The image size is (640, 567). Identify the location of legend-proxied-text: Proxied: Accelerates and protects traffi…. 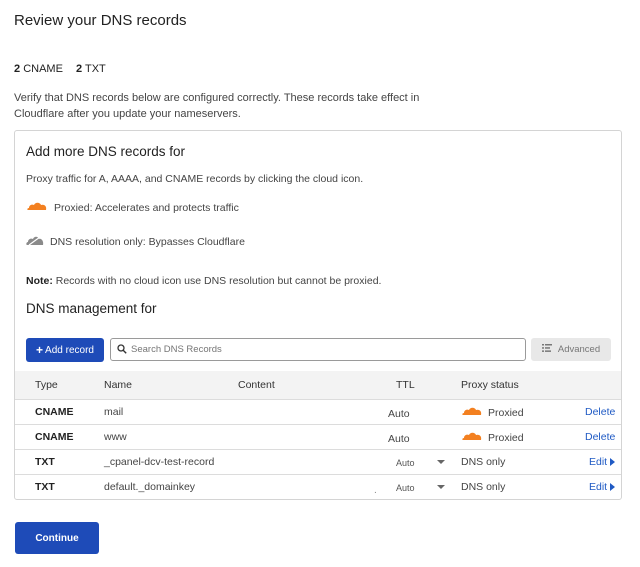
(146, 207).